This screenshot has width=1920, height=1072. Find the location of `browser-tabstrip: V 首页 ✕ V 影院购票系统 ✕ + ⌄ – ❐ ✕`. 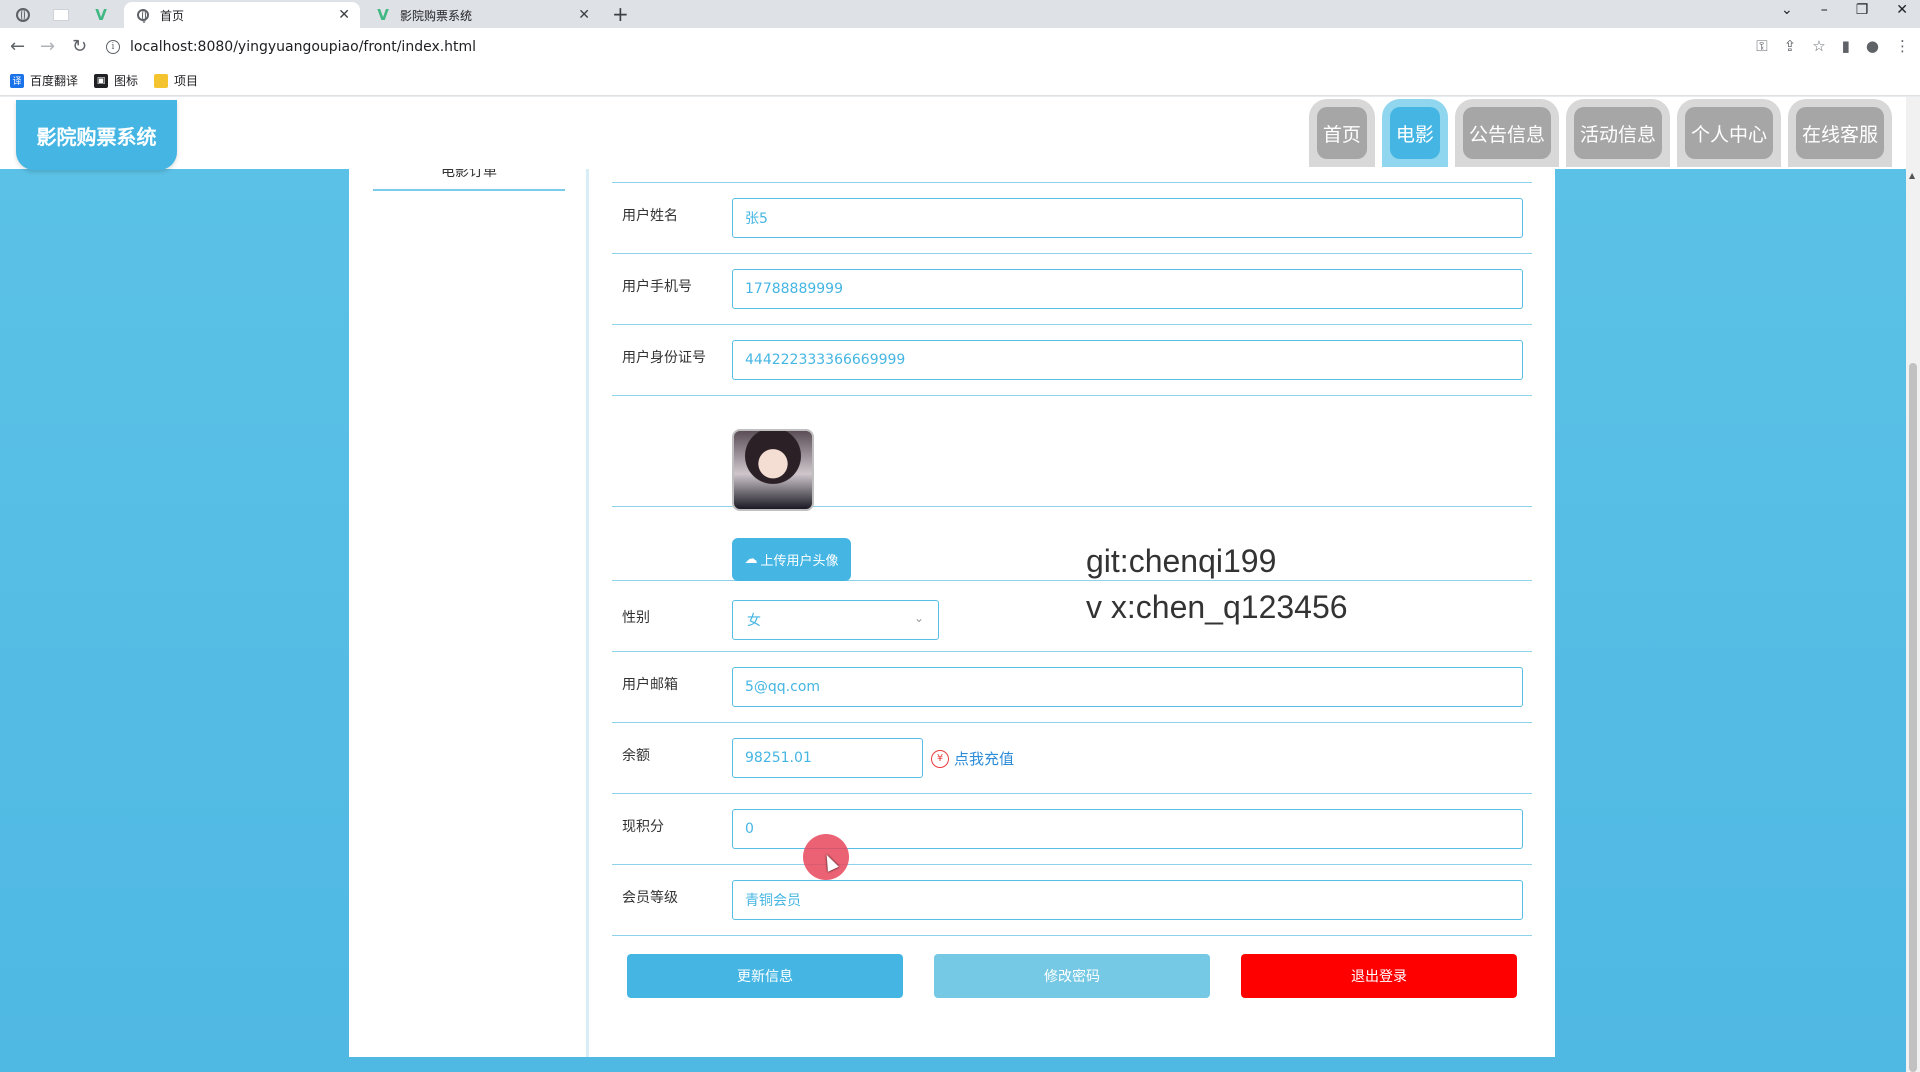

browser-tabstrip: V 首页 ✕ V 影院购票系统 ✕ + ⌄ – ❐ ✕ is located at coordinates (960, 14).